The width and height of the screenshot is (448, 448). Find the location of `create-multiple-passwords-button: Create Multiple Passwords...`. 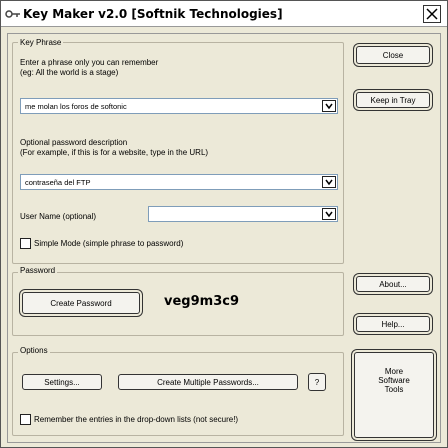

create-multiple-passwords-button: Create Multiple Passwords... is located at coordinates (208, 382).